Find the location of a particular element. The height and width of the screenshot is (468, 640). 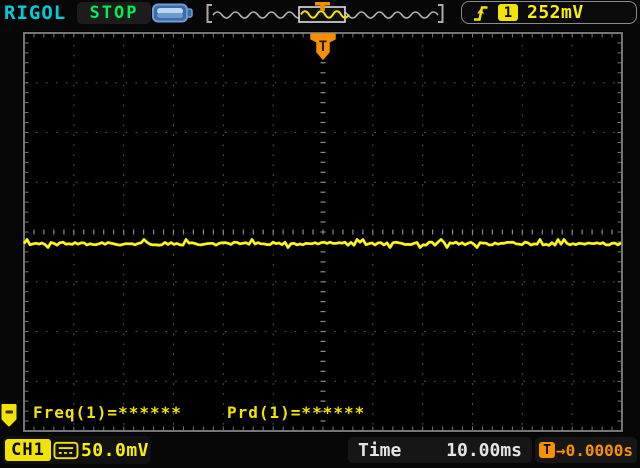

trigger-status-box: 1 252mV is located at coordinates (549, 12).